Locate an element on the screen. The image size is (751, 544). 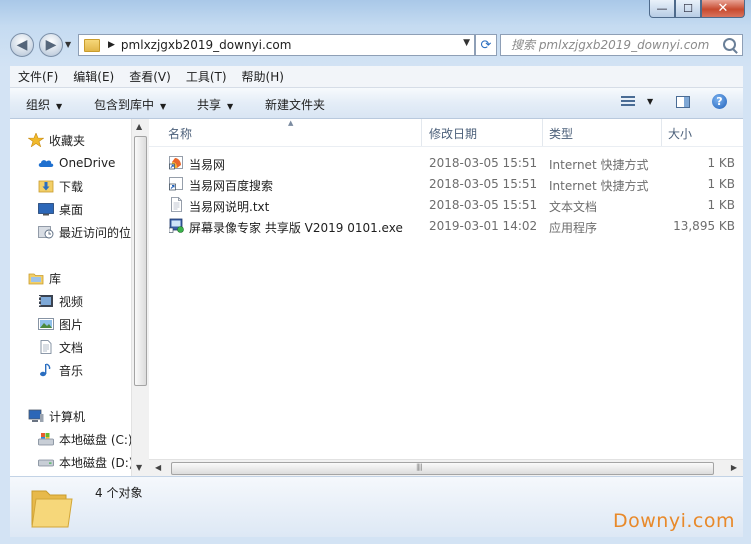
menu-file: 文件(F) is located at coordinates (37, 76).